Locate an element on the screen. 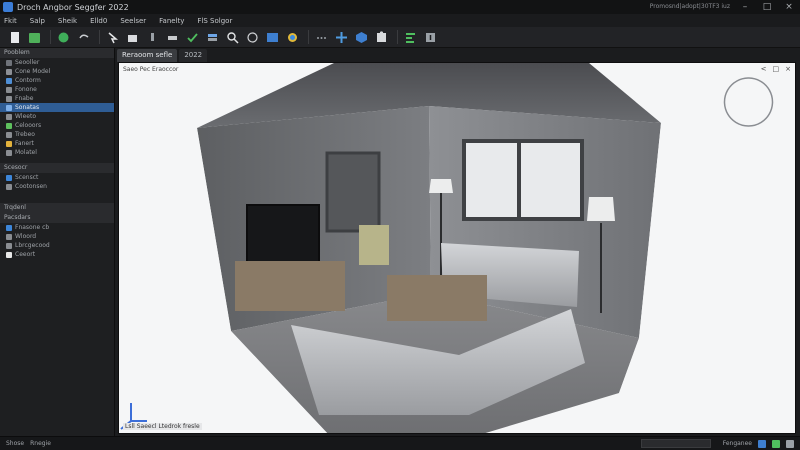 Image resolution: width=800 pixels, height=450 pixels. check-icon is located at coordinates (192, 37).